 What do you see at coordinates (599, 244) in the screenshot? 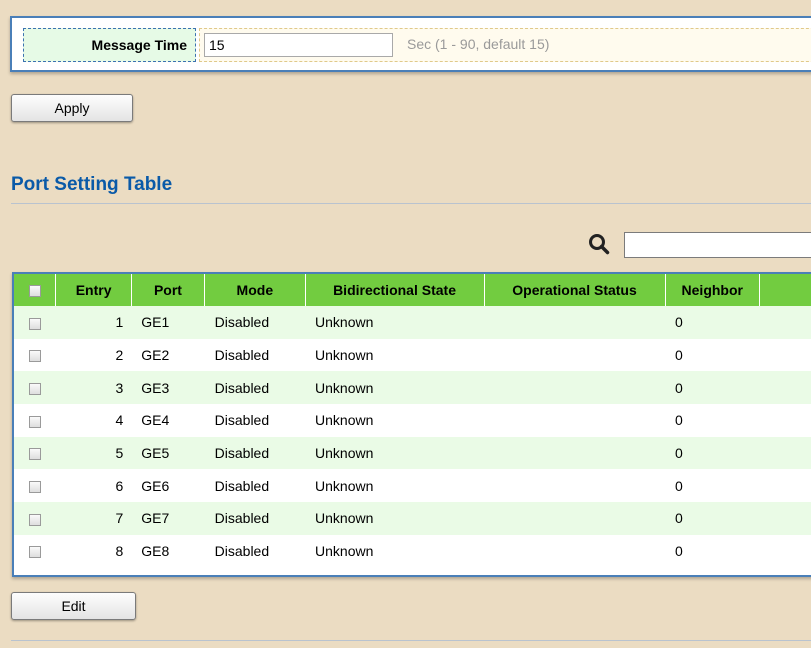
I see `search-icon` at bounding box center [599, 244].